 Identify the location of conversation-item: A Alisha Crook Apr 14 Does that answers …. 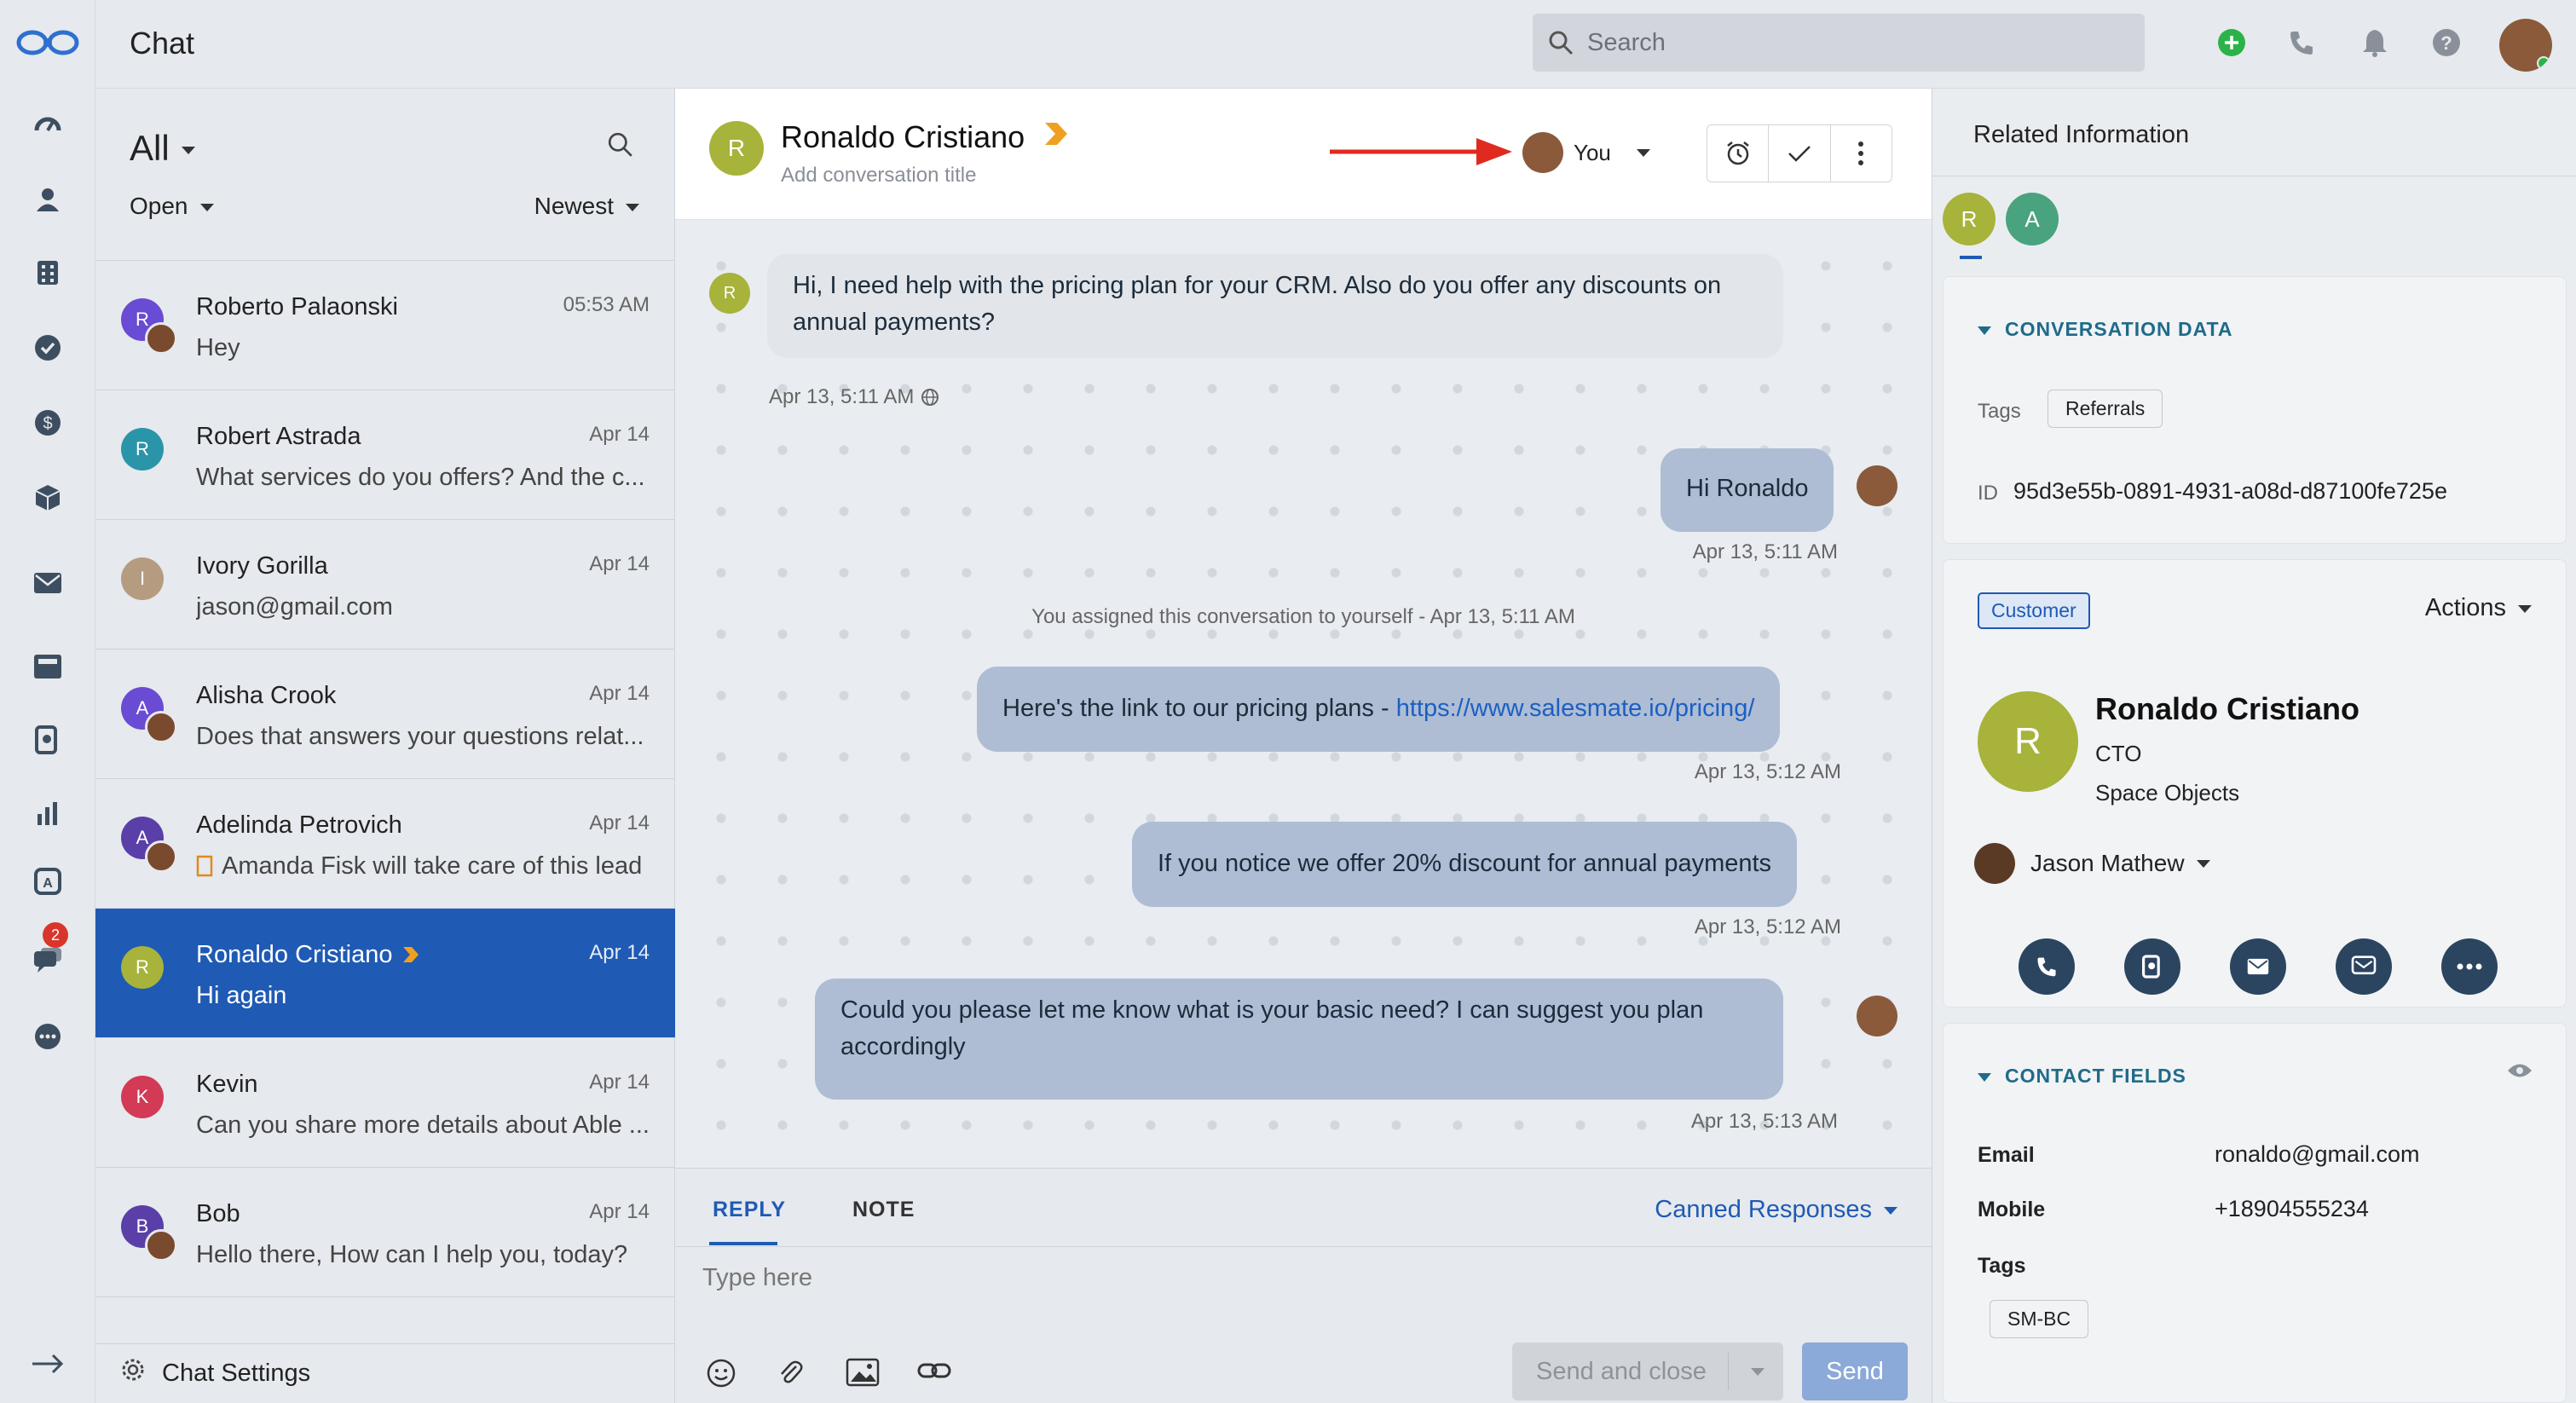
(385, 715).